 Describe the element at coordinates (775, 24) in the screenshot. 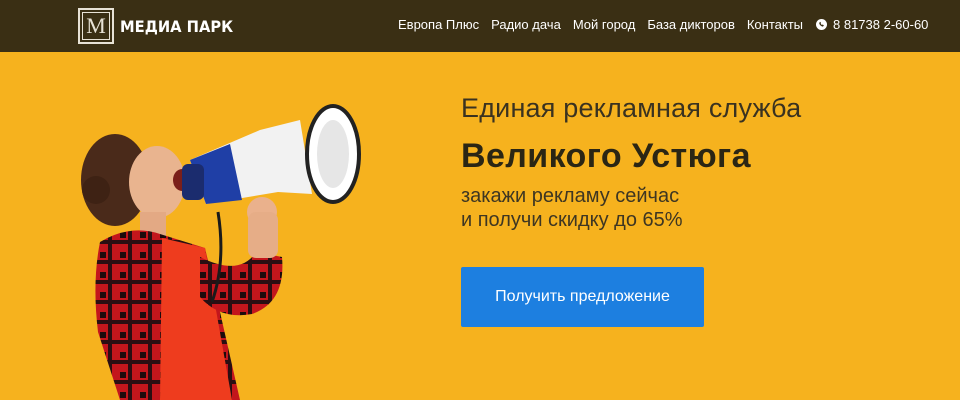

I see `nav-link-kontakty: Контакты` at that location.